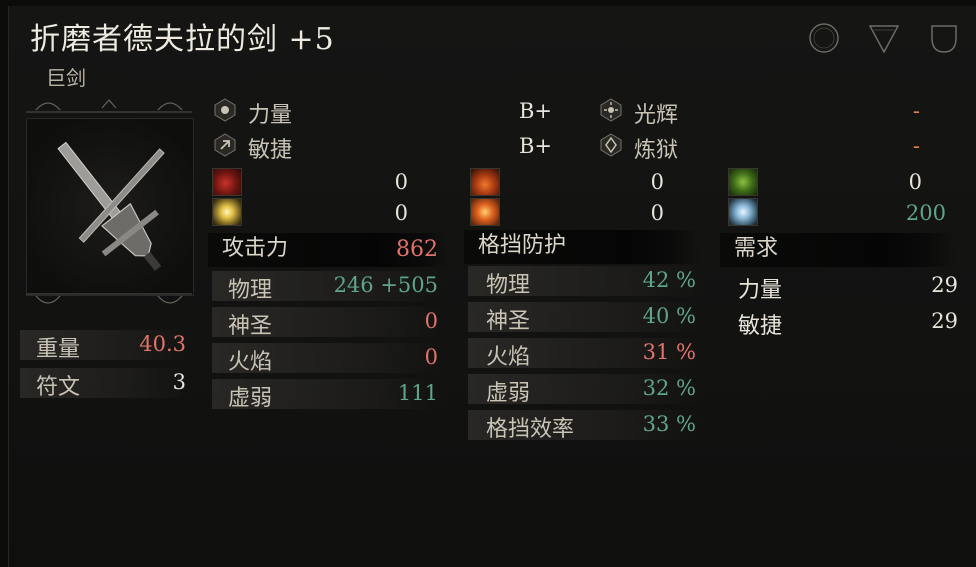 The height and width of the screenshot is (567, 976). What do you see at coordinates (925, 213) in the screenshot?
I see `frost-value: 200` at bounding box center [925, 213].